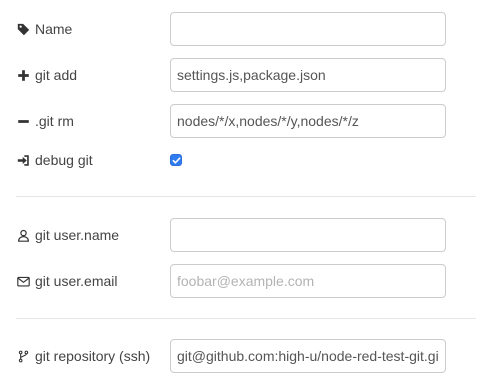  What do you see at coordinates (54, 121) in the screenshot?
I see `git-rm-label: .git rm` at bounding box center [54, 121].